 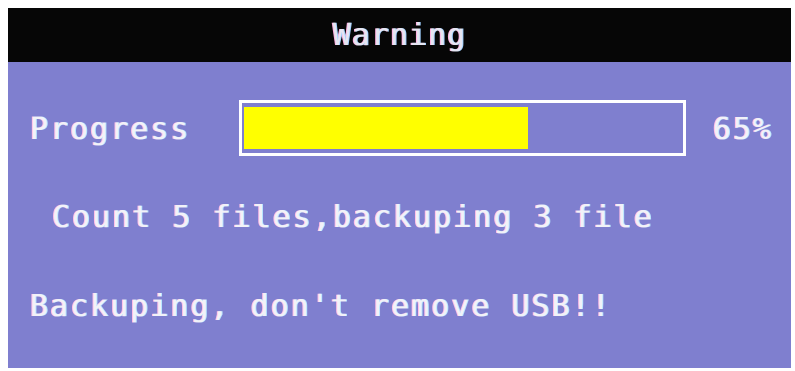 I want to click on file-count-status: Count 5 files,backuping 3 file, so click(x=353, y=217).